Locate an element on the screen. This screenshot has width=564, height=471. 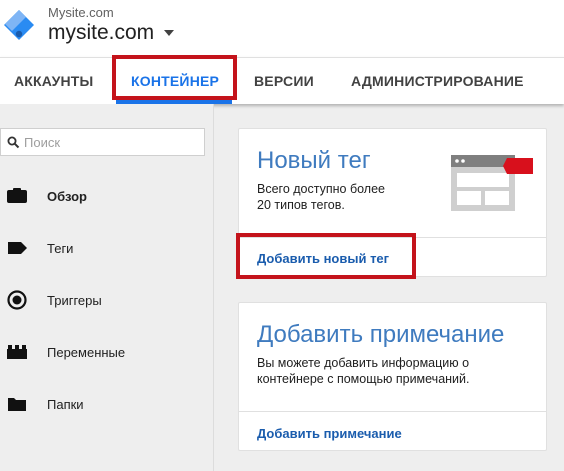
highlight-box-container-tab is located at coordinates (174, 77).